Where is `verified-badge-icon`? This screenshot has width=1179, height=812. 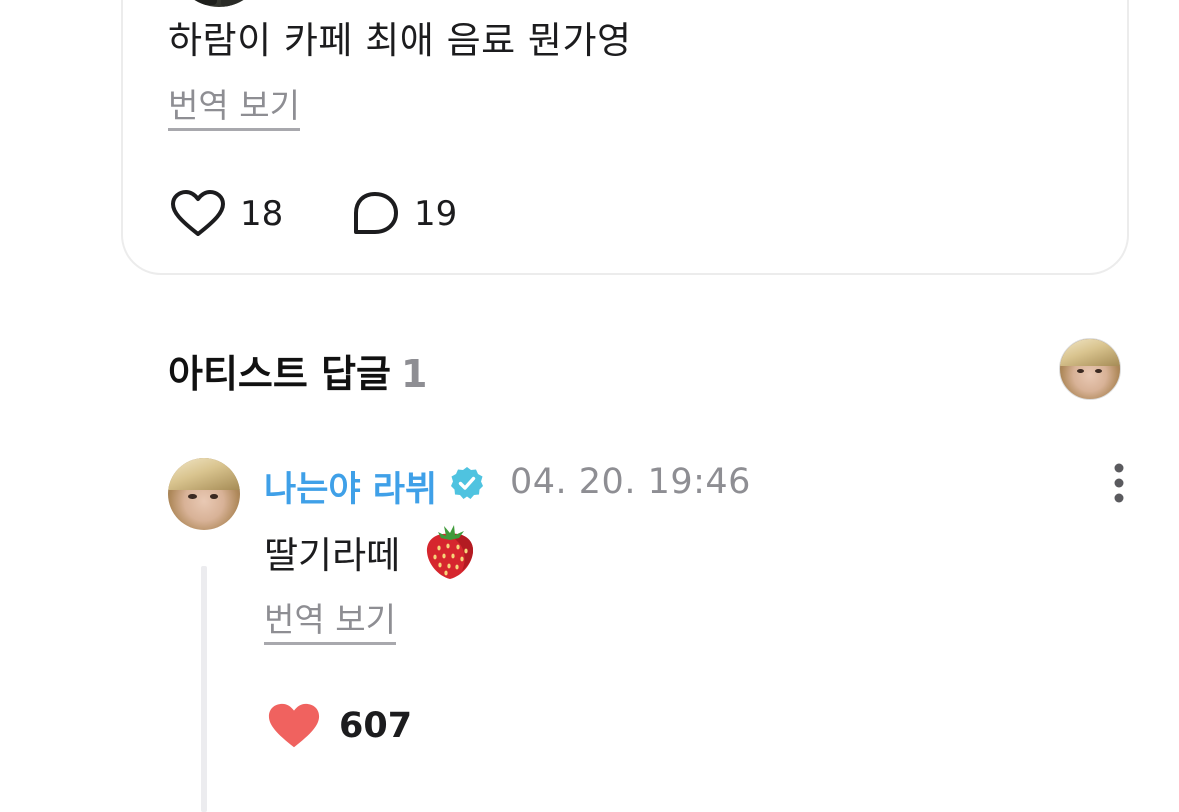
verified-badge-icon is located at coordinates (467, 483).